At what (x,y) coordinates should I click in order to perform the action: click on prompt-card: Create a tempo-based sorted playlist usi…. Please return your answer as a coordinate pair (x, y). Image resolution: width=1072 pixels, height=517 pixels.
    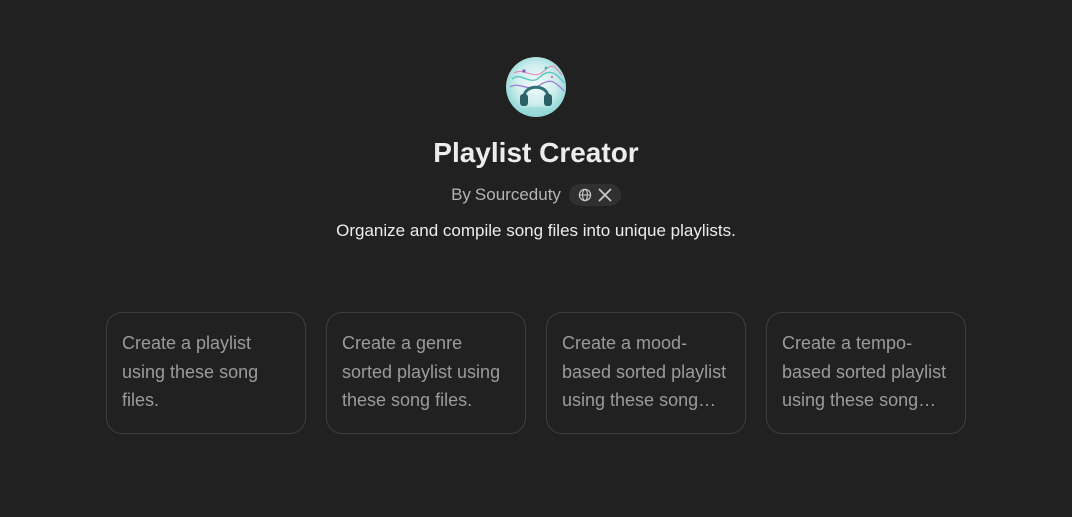
    Looking at the image, I should click on (866, 373).